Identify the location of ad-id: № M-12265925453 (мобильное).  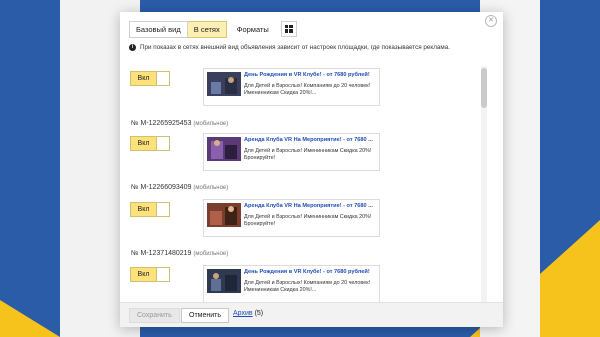
(179, 123).